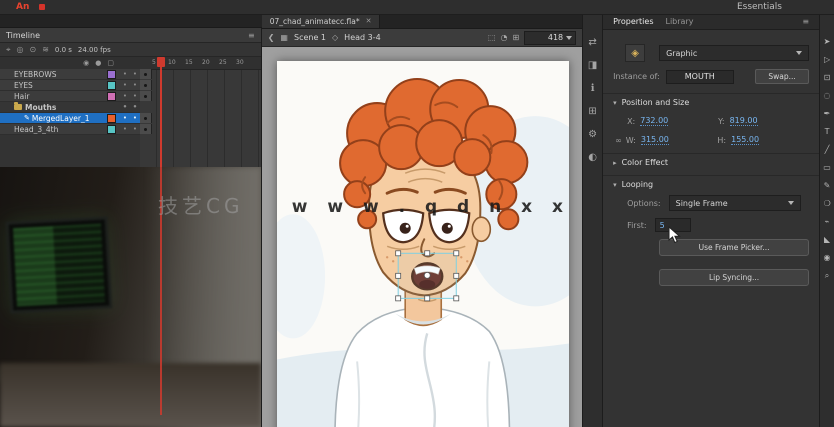 The height and width of the screenshot is (427, 834). I want to click on camera-tool-icon: ◉, so click(827, 258).